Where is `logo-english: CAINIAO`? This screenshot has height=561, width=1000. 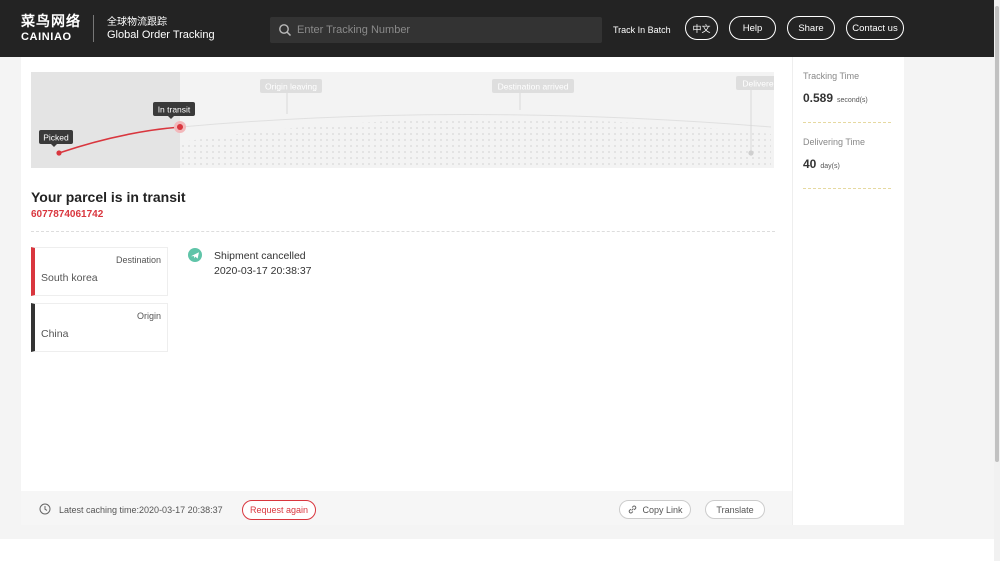
logo-english: CAINIAO is located at coordinates (46, 37).